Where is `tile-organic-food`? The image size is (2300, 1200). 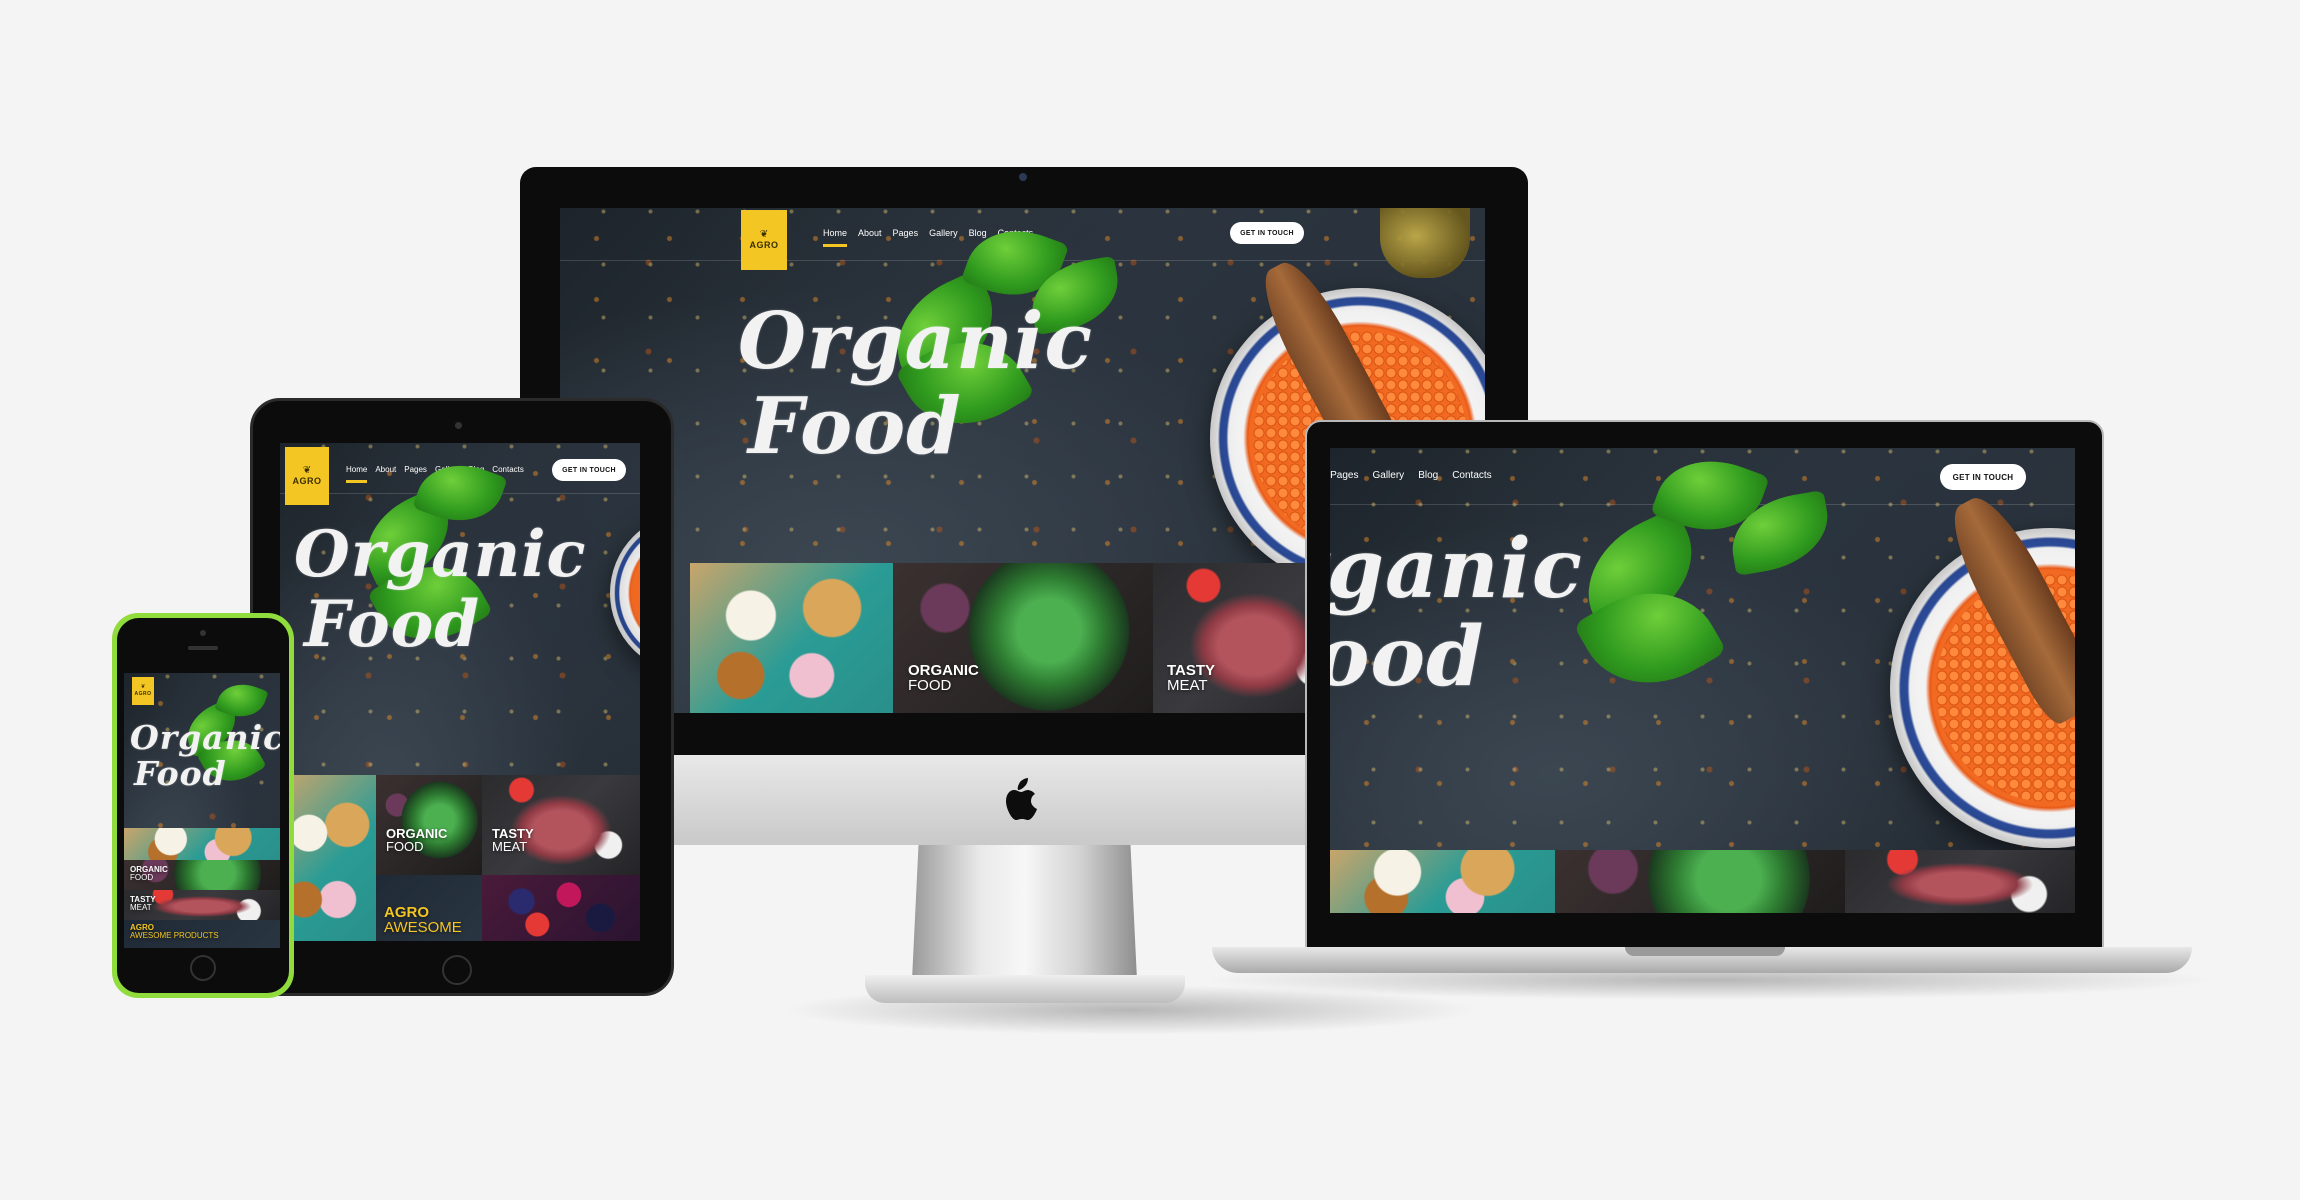 tile-organic-food is located at coordinates (1700, 881).